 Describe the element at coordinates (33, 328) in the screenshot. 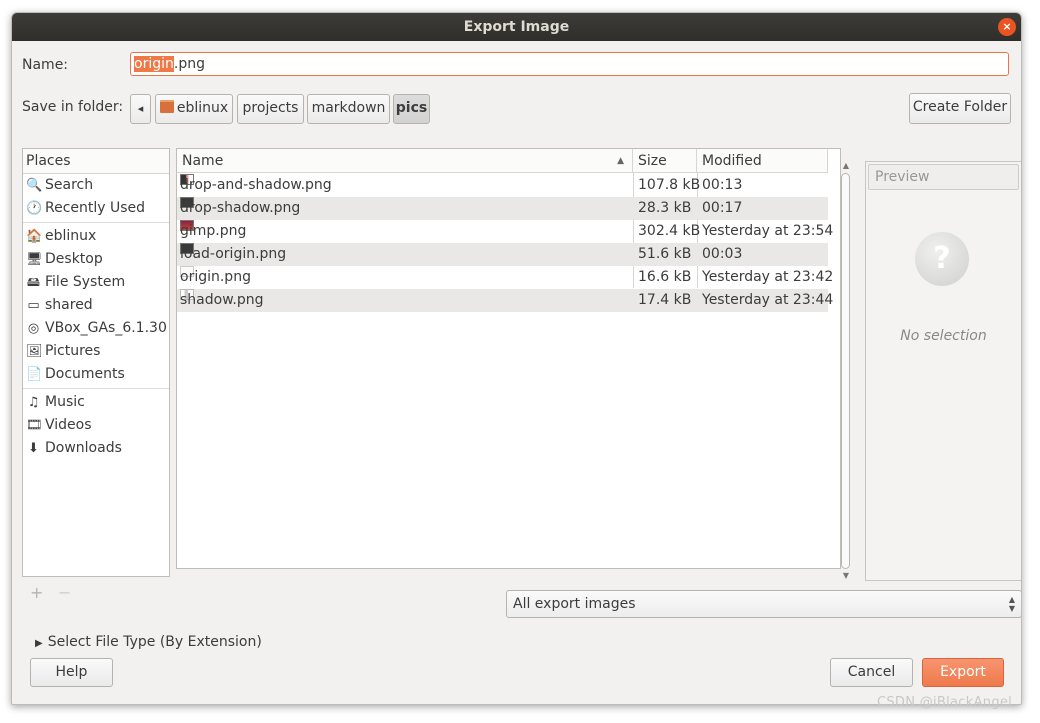

I see `disc-icon: ◎` at that location.